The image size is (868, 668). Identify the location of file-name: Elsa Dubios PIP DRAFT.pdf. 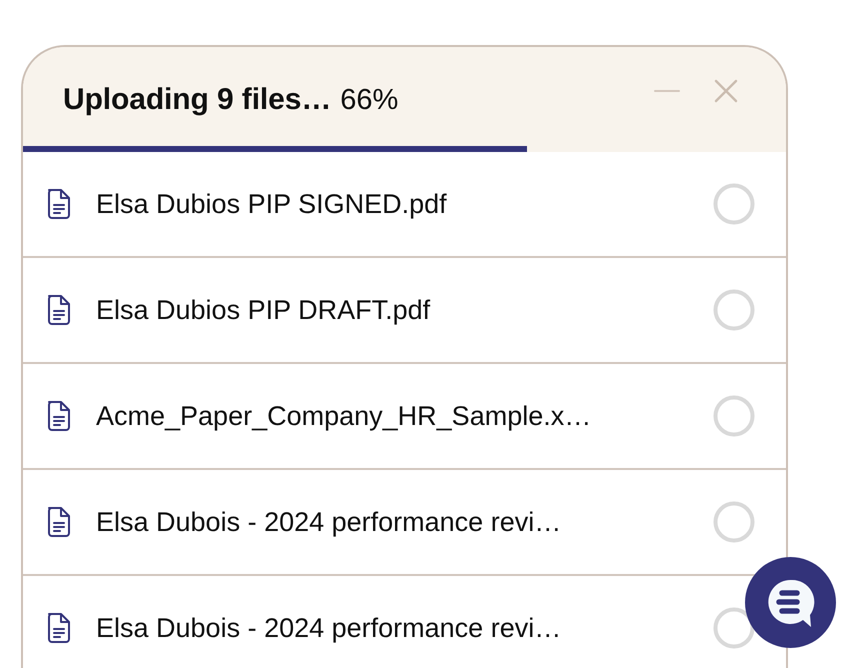
(264, 310).